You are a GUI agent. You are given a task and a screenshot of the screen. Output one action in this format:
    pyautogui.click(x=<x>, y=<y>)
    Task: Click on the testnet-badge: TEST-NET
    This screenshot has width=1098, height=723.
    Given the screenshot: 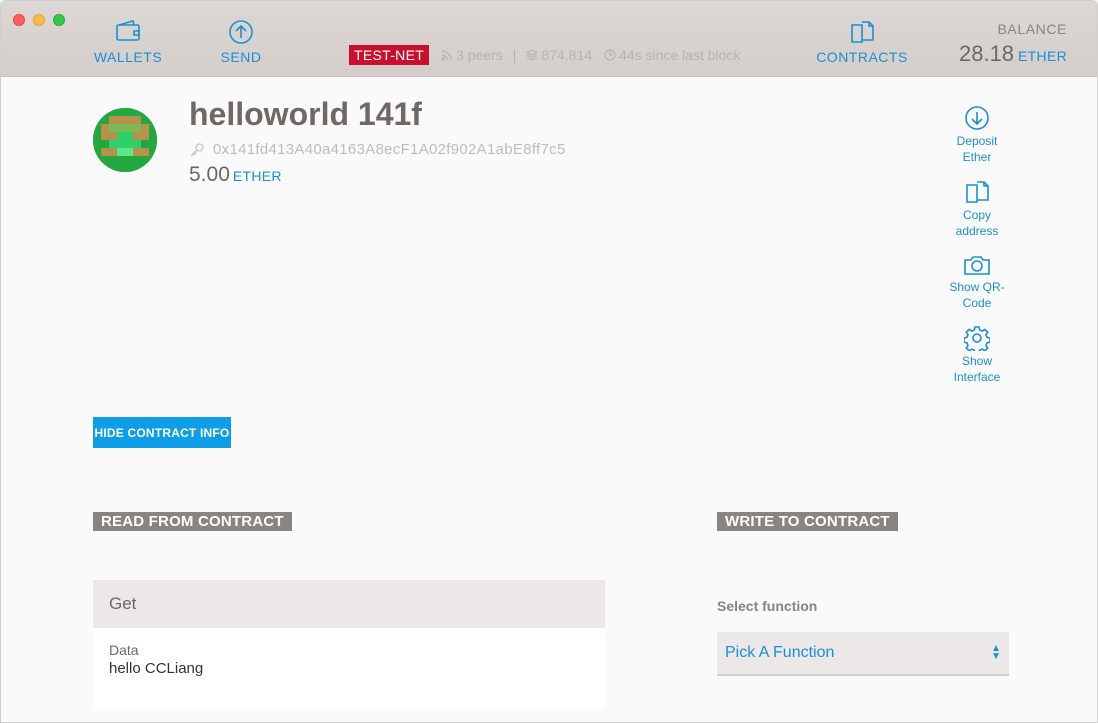 What is the action you would take?
    pyautogui.click(x=389, y=55)
    